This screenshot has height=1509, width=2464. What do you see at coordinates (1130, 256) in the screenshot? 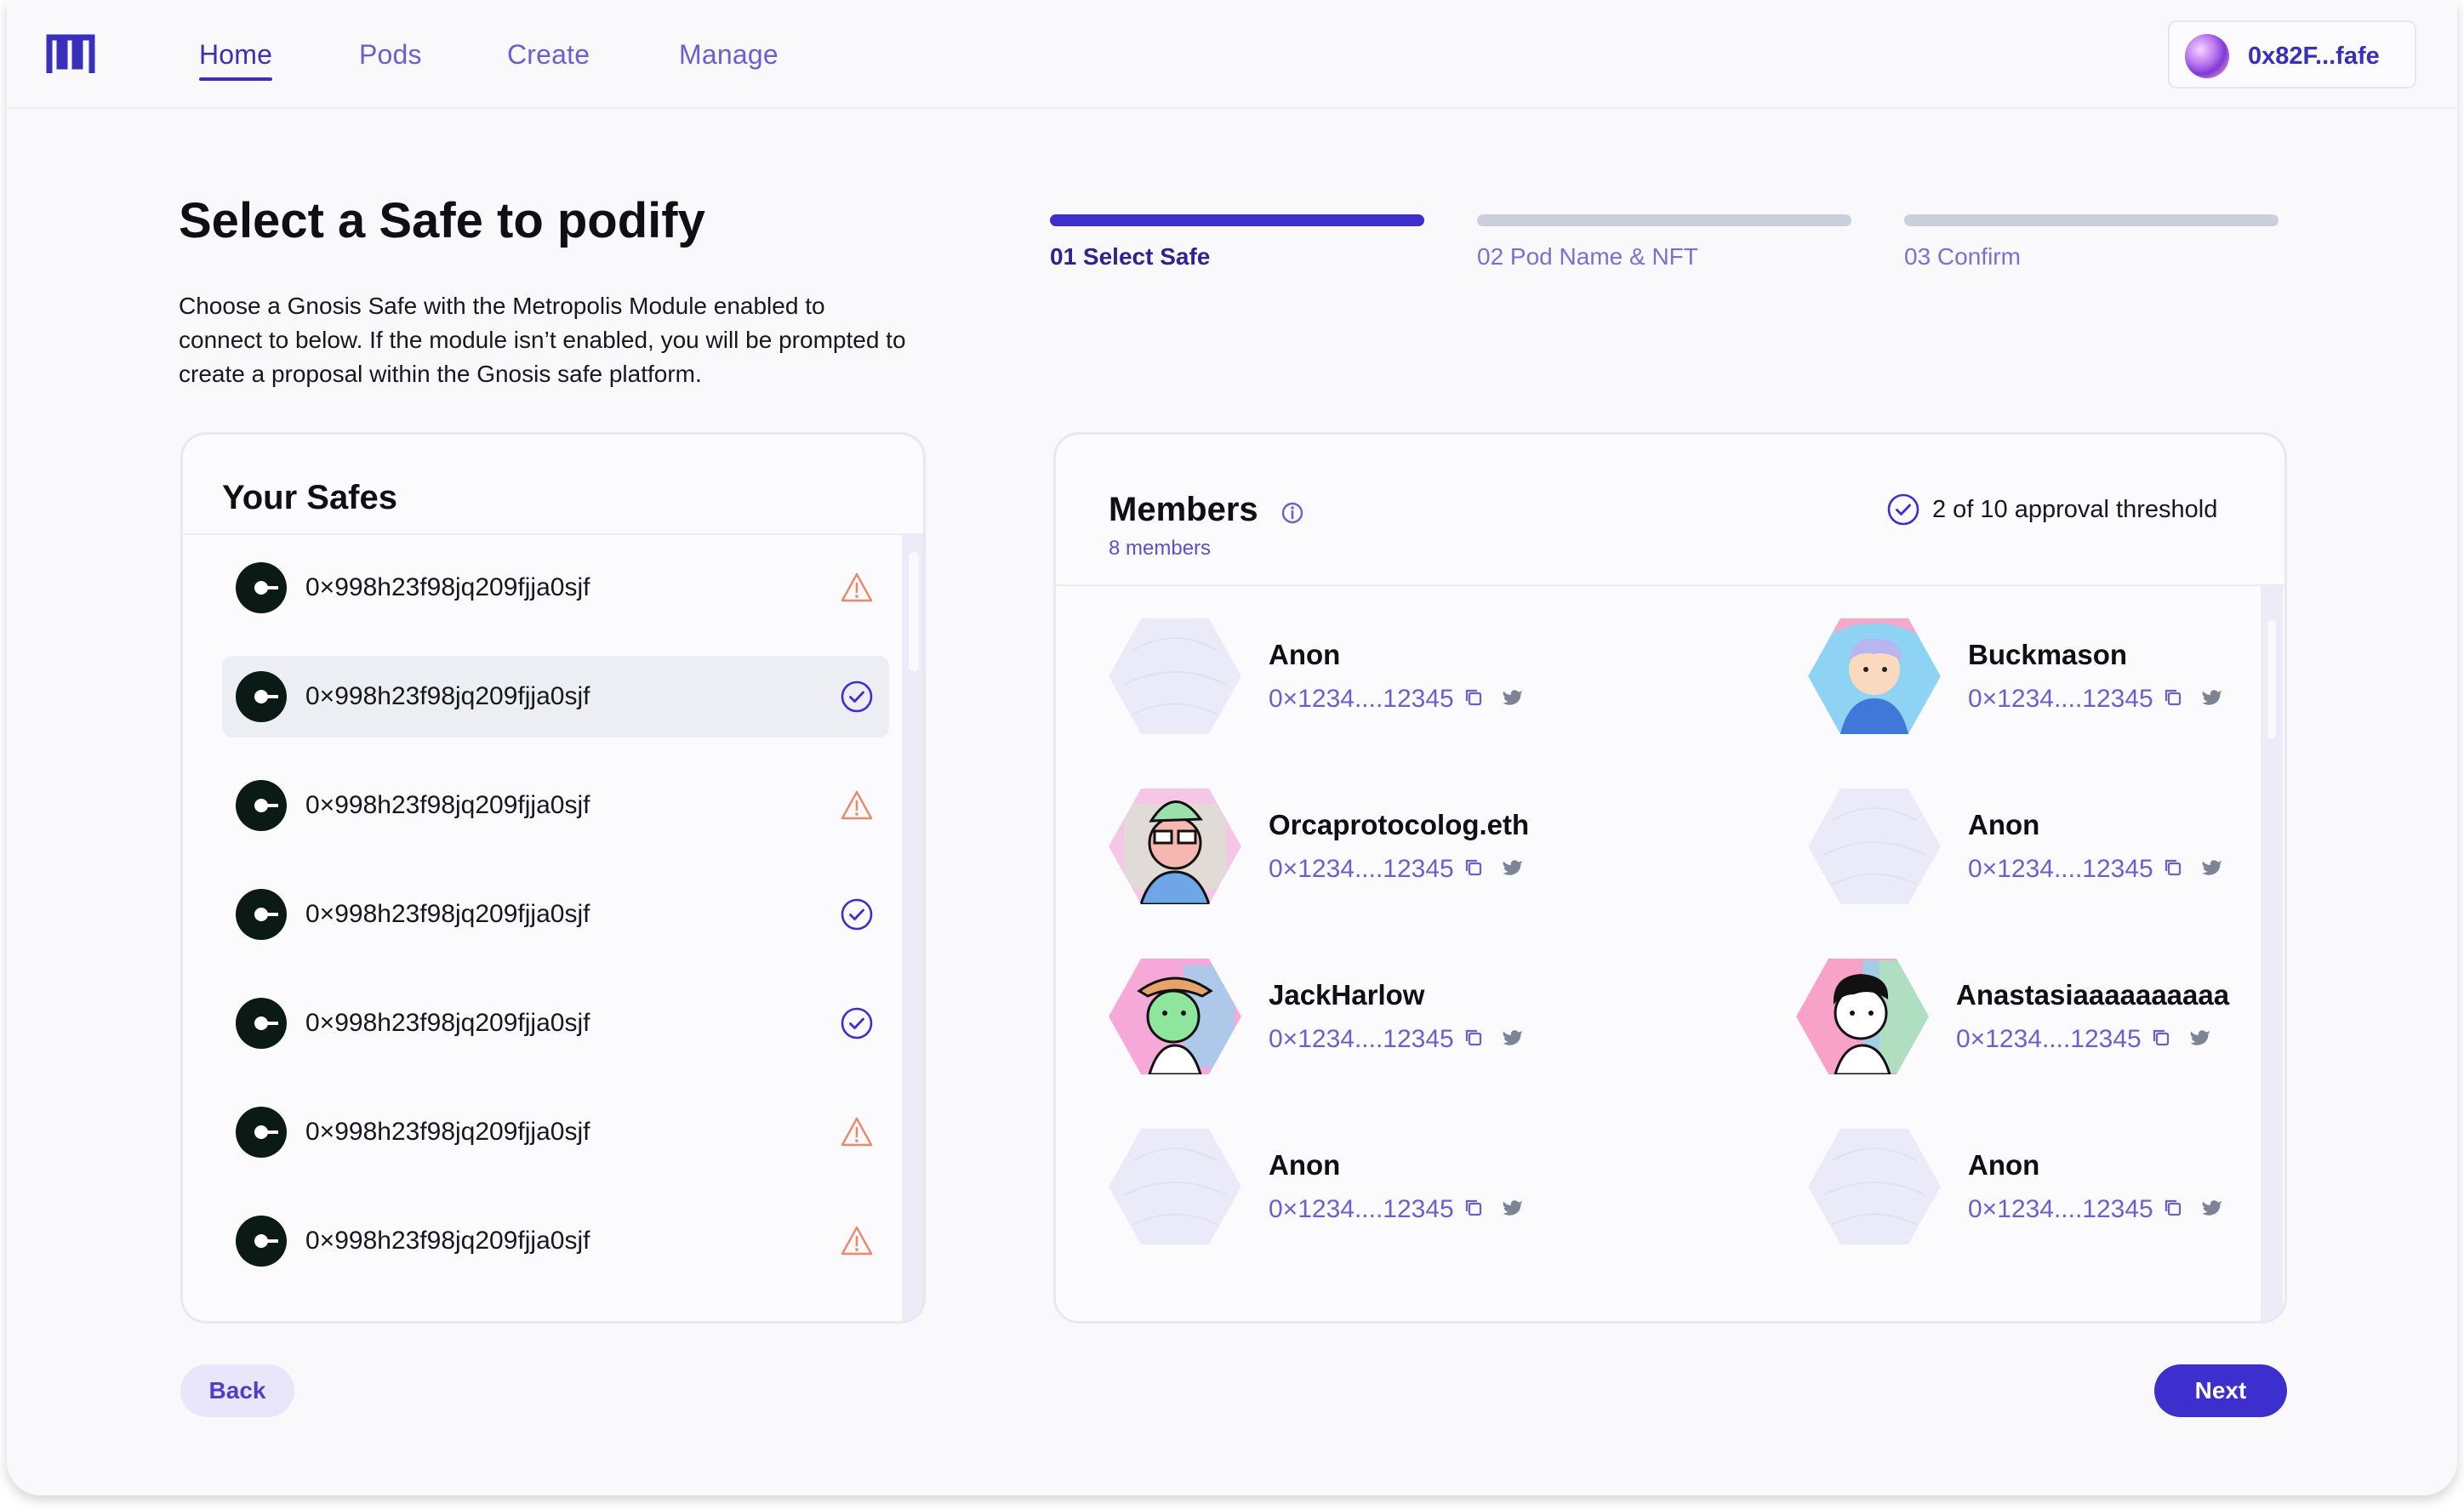
I see `step-label: 01 Select Safe` at bounding box center [1130, 256].